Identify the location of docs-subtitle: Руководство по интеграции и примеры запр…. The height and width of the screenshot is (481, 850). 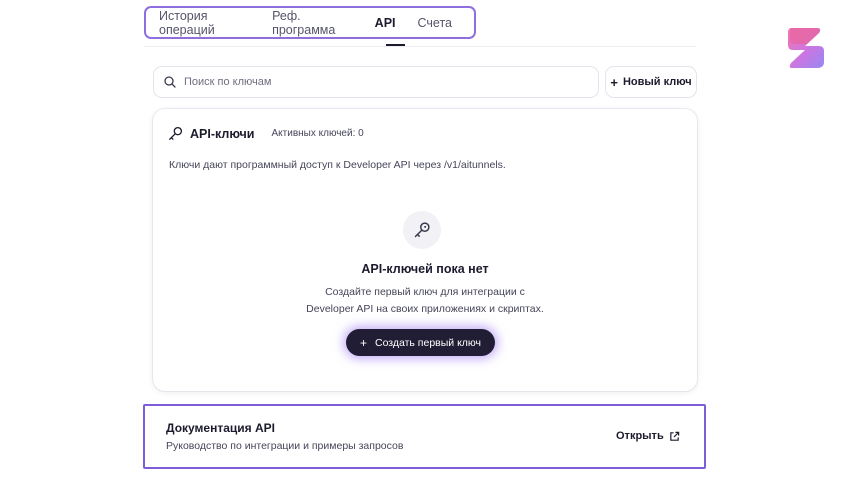
(285, 446).